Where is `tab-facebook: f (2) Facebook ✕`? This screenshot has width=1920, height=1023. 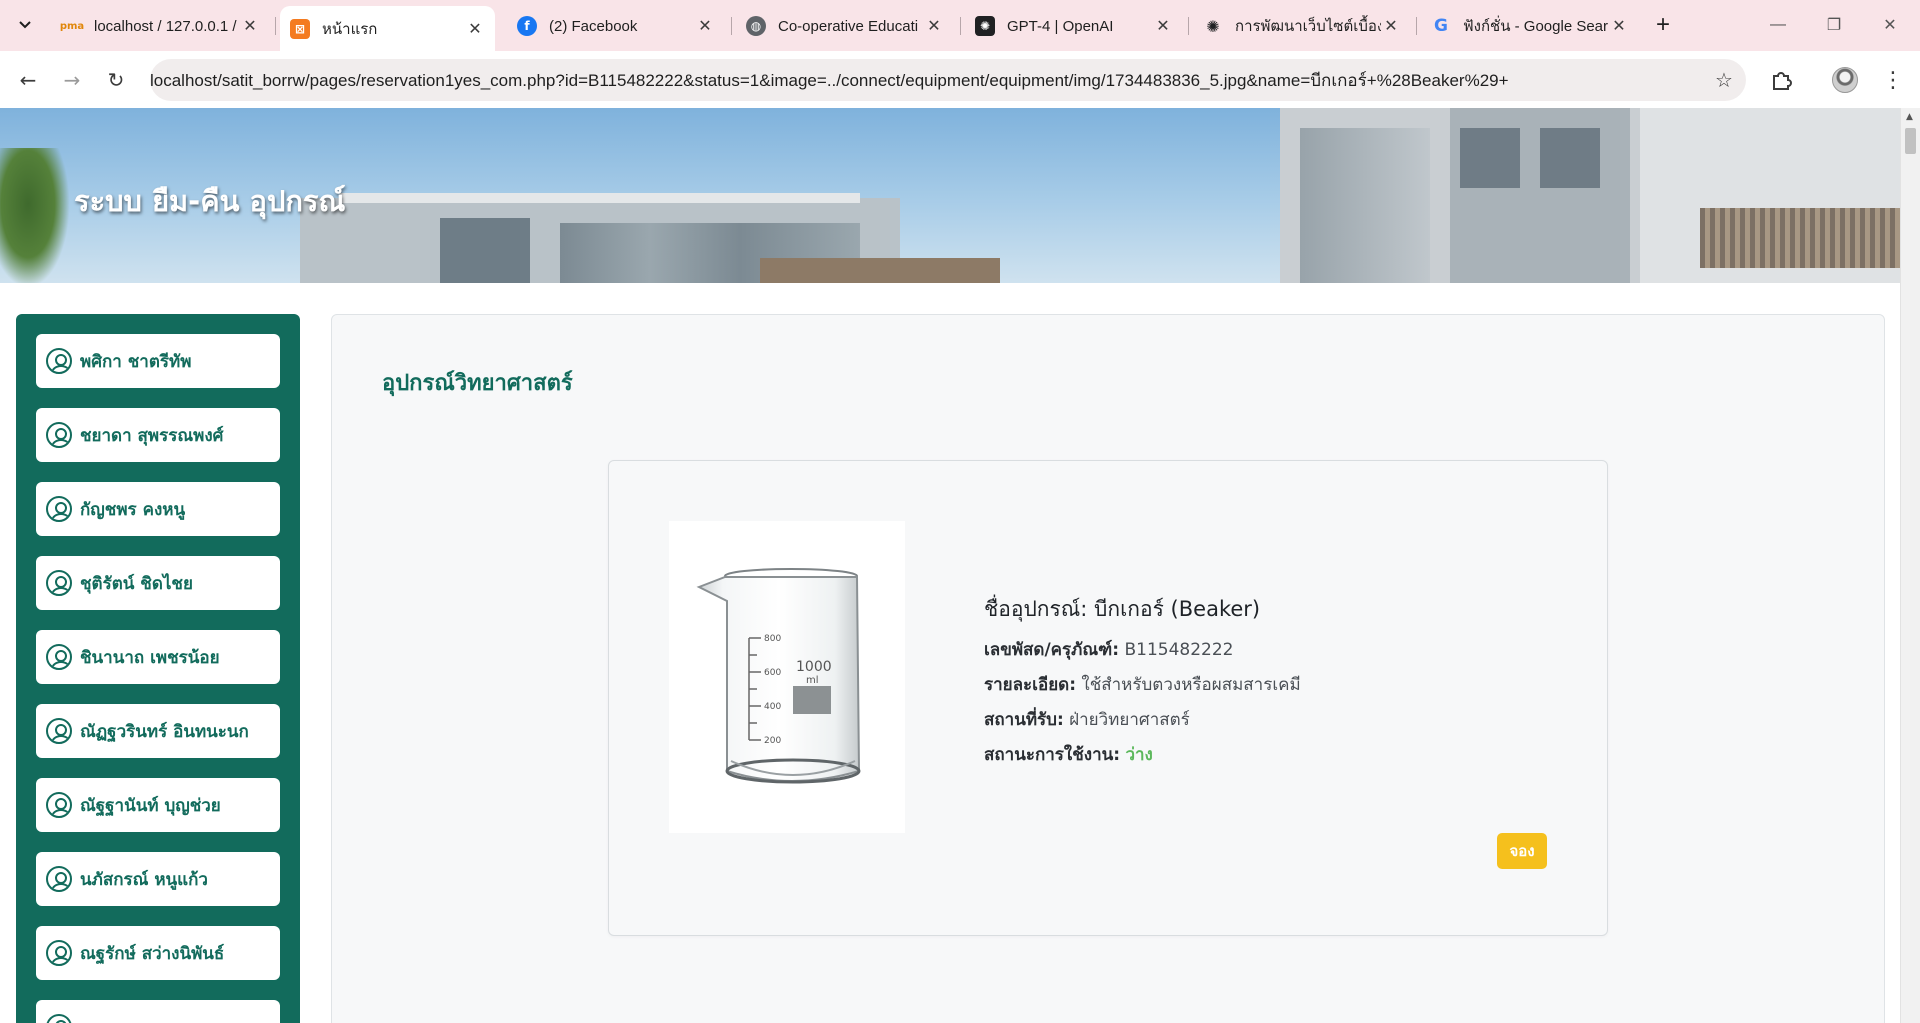 tab-facebook: f (2) Facebook ✕ is located at coordinates (616, 26).